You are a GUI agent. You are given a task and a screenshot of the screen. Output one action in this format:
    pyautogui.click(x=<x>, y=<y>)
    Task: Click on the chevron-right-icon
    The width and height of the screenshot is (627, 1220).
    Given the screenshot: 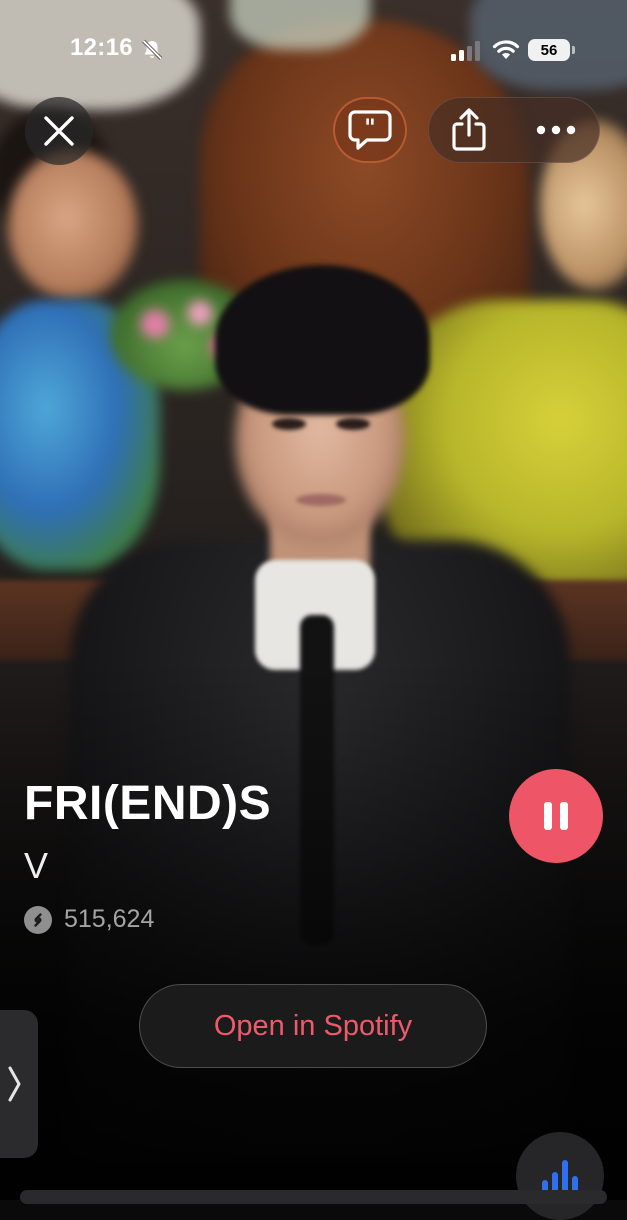 What is the action you would take?
    pyautogui.click(x=14, y=1084)
    